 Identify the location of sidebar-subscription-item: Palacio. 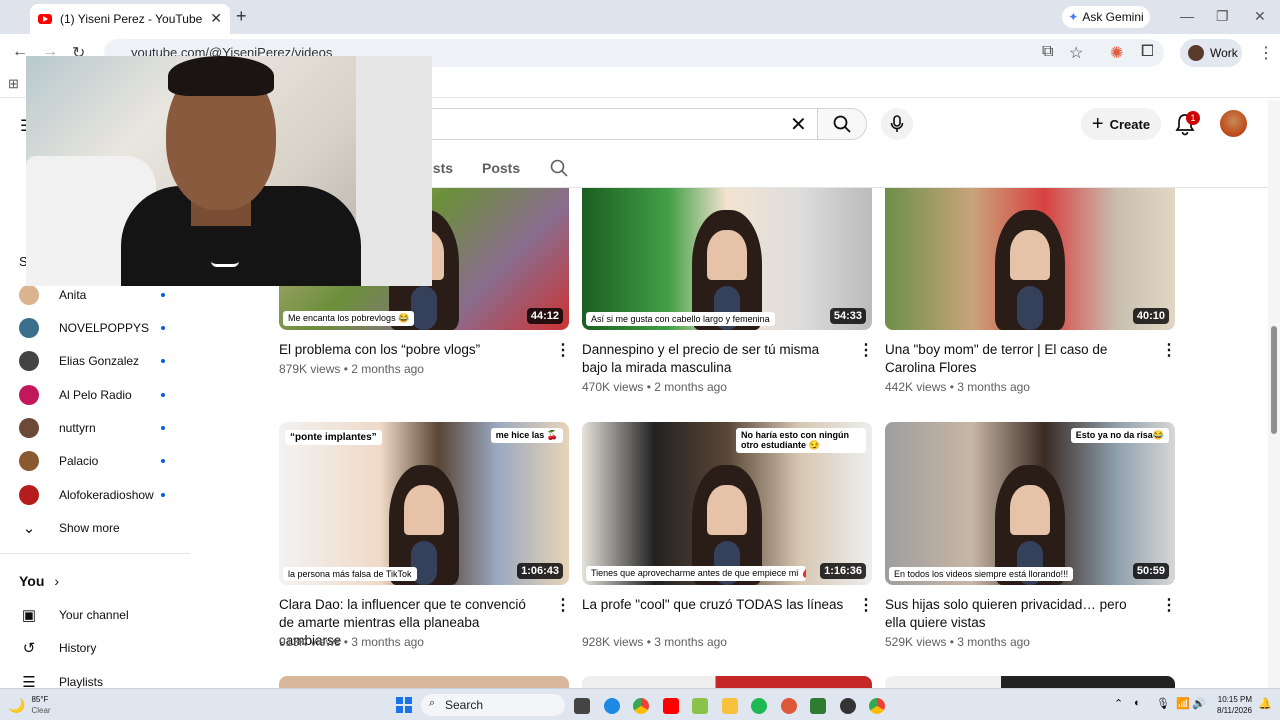
(99, 461).